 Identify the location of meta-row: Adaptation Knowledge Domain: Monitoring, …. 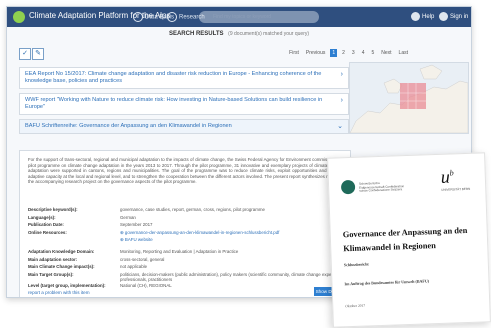
(133, 251).